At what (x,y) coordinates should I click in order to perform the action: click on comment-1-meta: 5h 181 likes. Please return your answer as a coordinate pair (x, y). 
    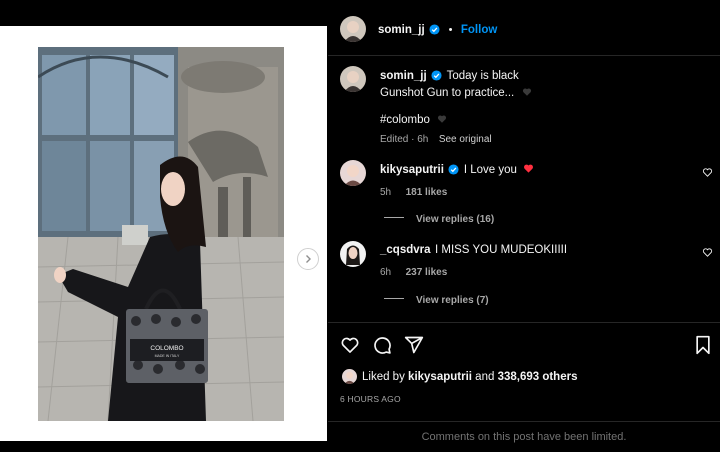
    Looking at the image, I should click on (413, 191).